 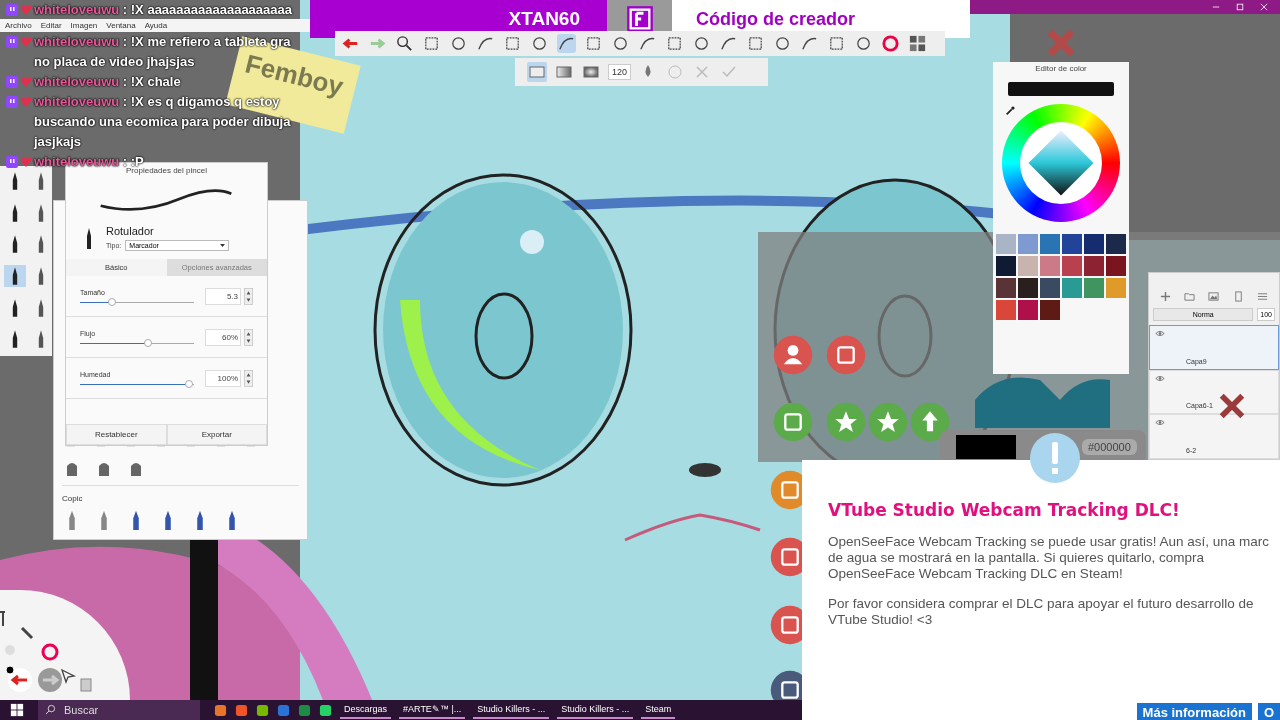 What do you see at coordinates (223, 245) in the screenshot?
I see `caret-icon` at bounding box center [223, 245].